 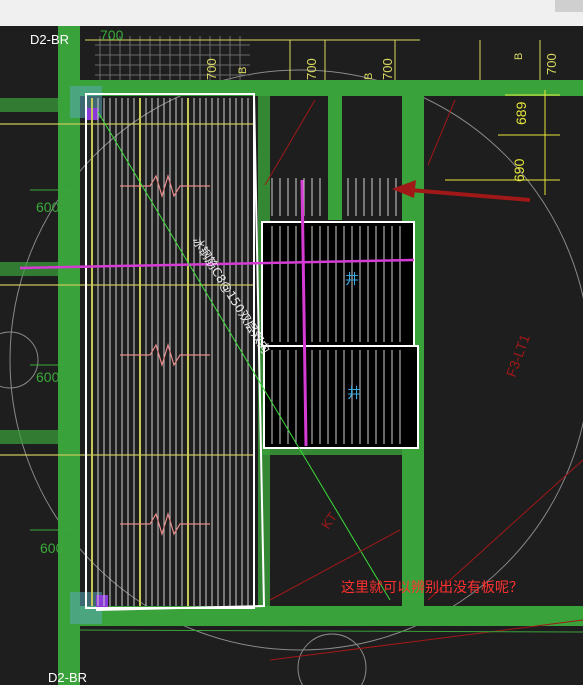 What do you see at coordinates (551, 64) in the screenshot?
I see `dim-label-700-e: 700` at bounding box center [551, 64].